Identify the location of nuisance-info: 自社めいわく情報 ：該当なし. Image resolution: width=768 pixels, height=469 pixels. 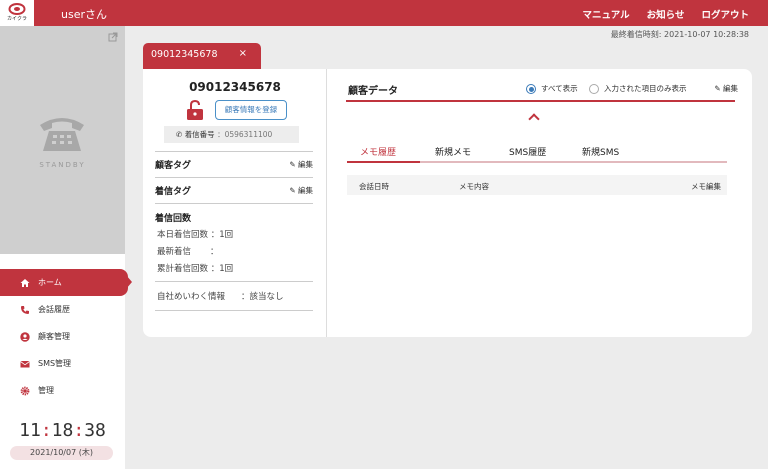
(220, 296).